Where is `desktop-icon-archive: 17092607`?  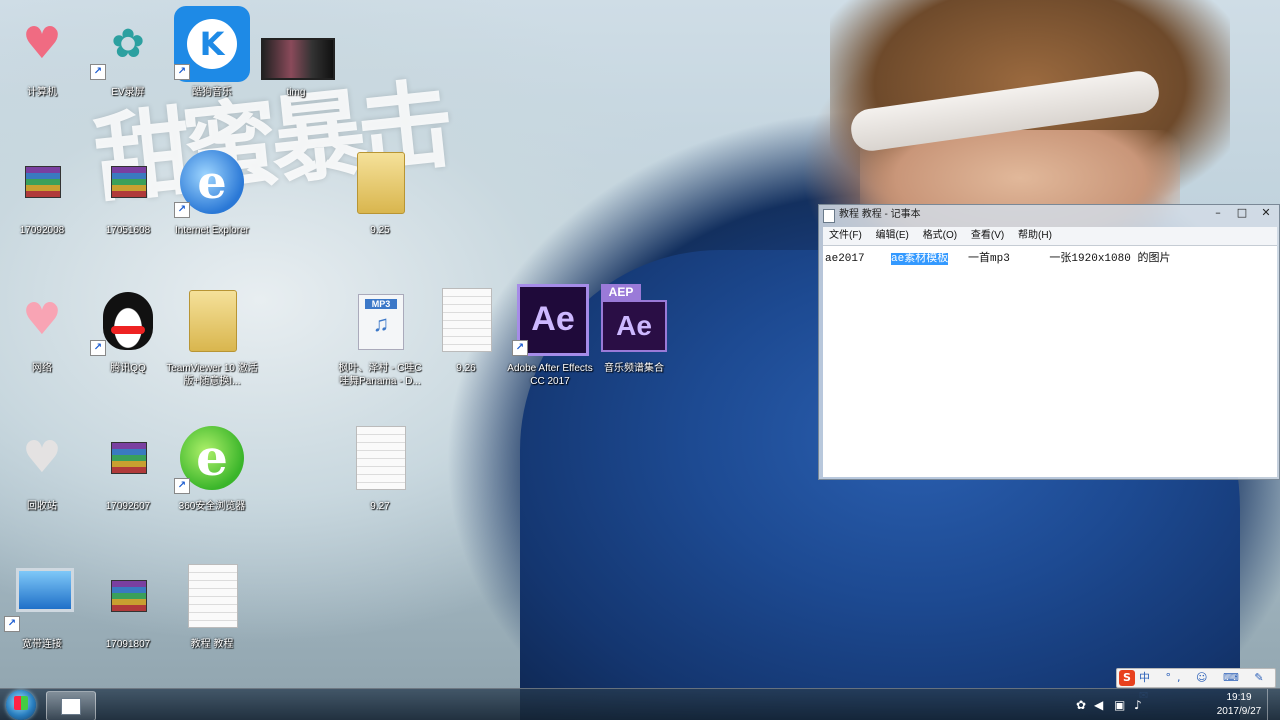 desktop-icon-archive: 17092607 is located at coordinates (128, 480).